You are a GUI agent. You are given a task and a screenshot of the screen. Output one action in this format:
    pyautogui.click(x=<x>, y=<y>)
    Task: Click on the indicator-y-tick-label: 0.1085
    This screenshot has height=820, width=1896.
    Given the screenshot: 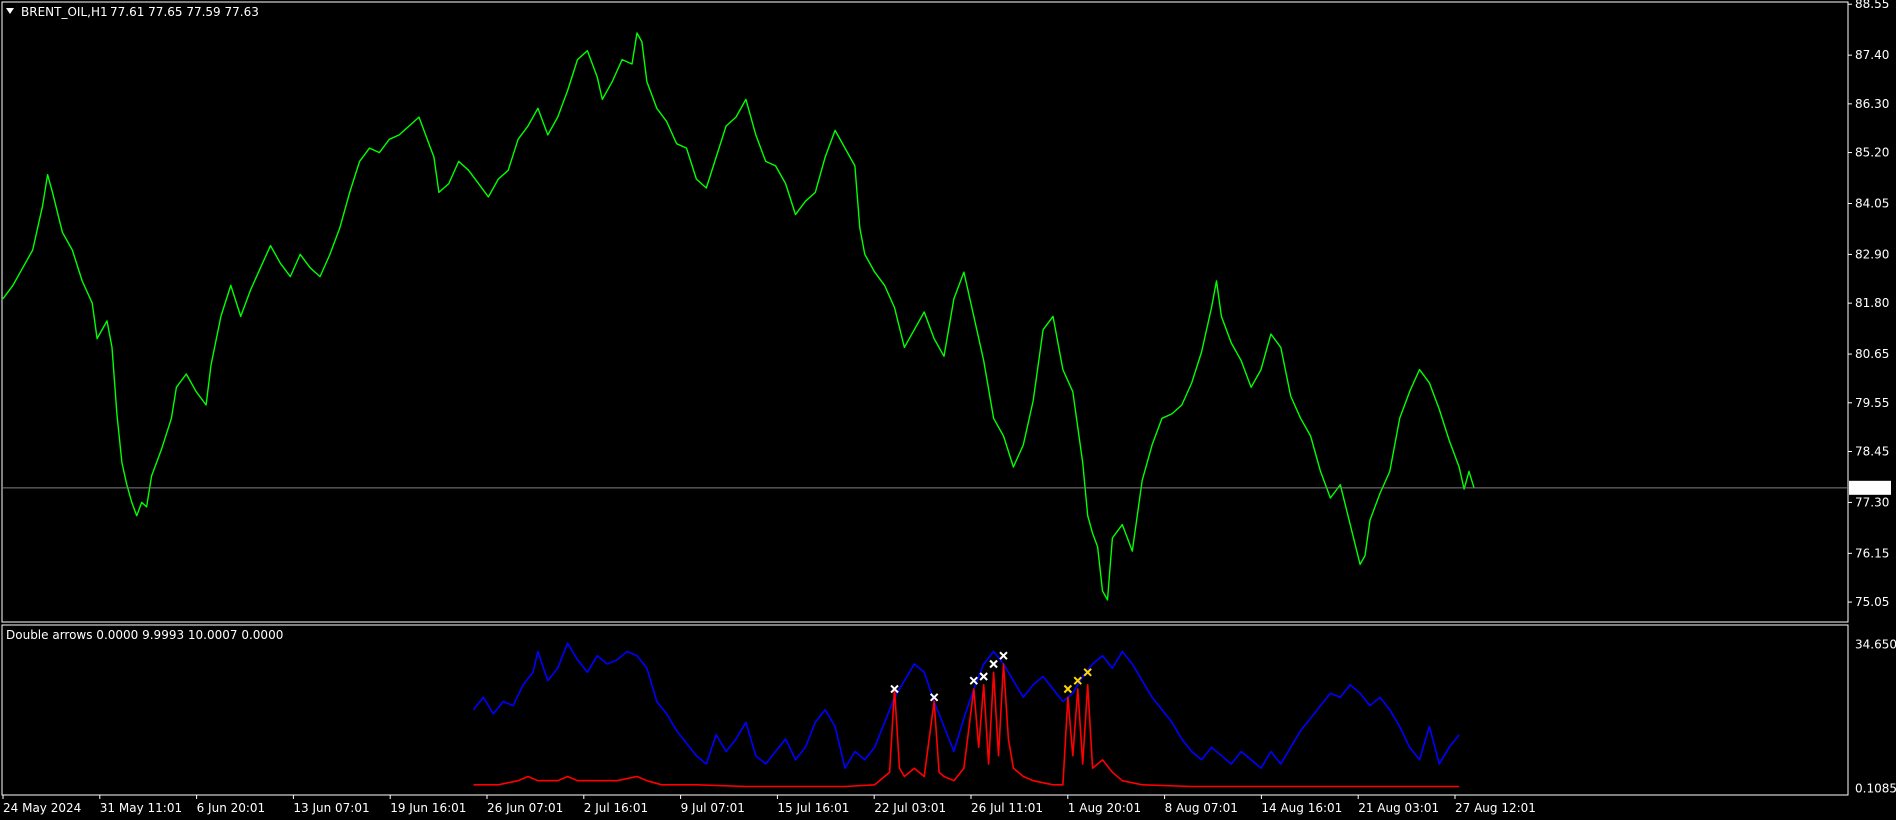 What is the action you would take?
    pyautogui.click(x=1875, y=789)
    